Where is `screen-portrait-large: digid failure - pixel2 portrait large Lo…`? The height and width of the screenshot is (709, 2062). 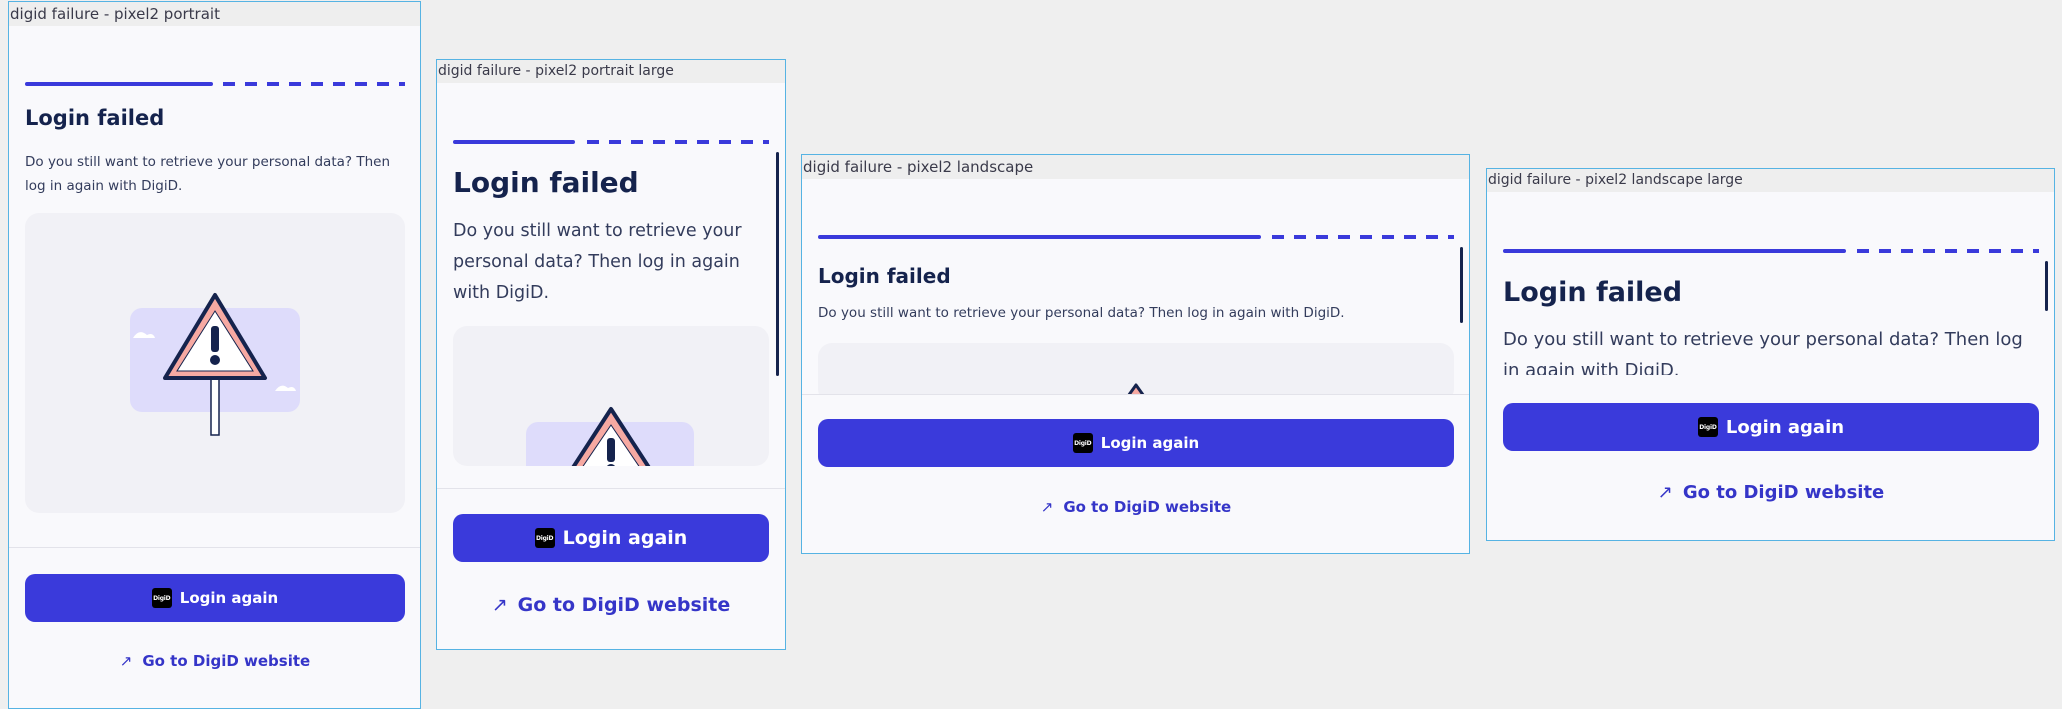 screen-portrait-large: digid failure - pixel2 portrait large Lo… is located at coordinates (611, 354).